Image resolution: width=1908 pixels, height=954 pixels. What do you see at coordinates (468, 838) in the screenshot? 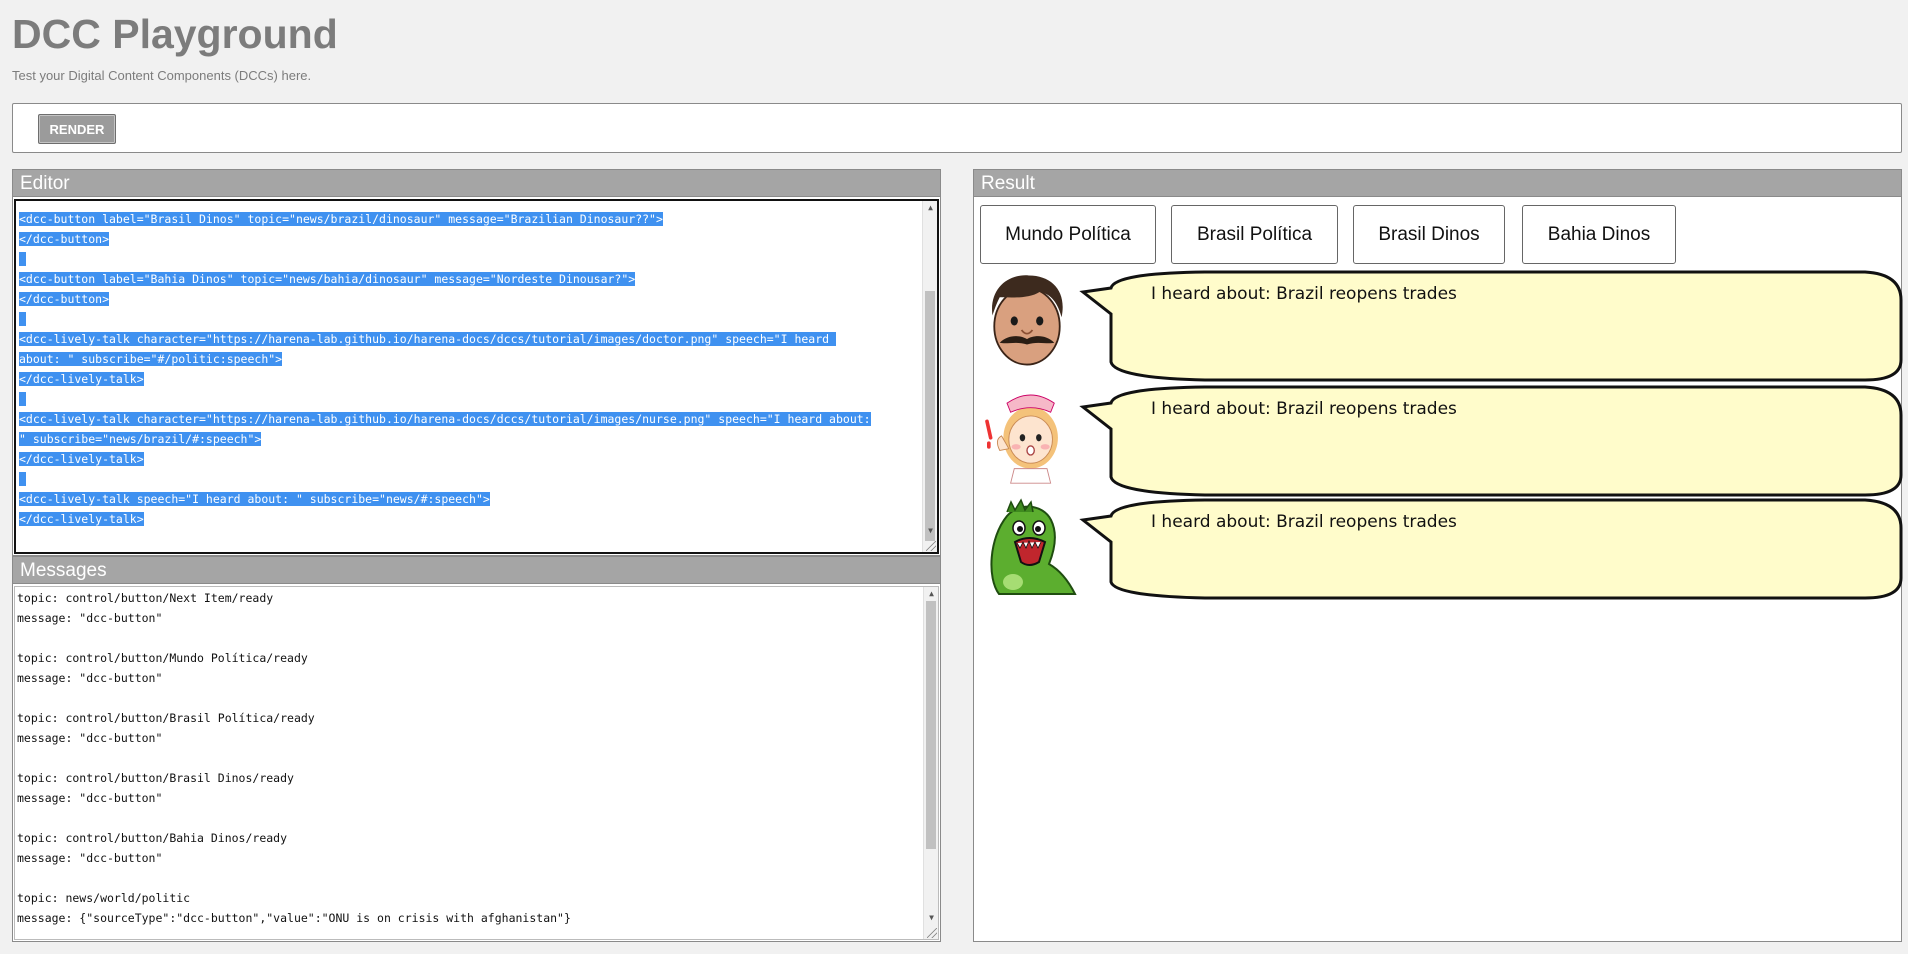
I see `code-line: topic: control/button/Bahia Dinos/ready` at bounding box center [468, 838].